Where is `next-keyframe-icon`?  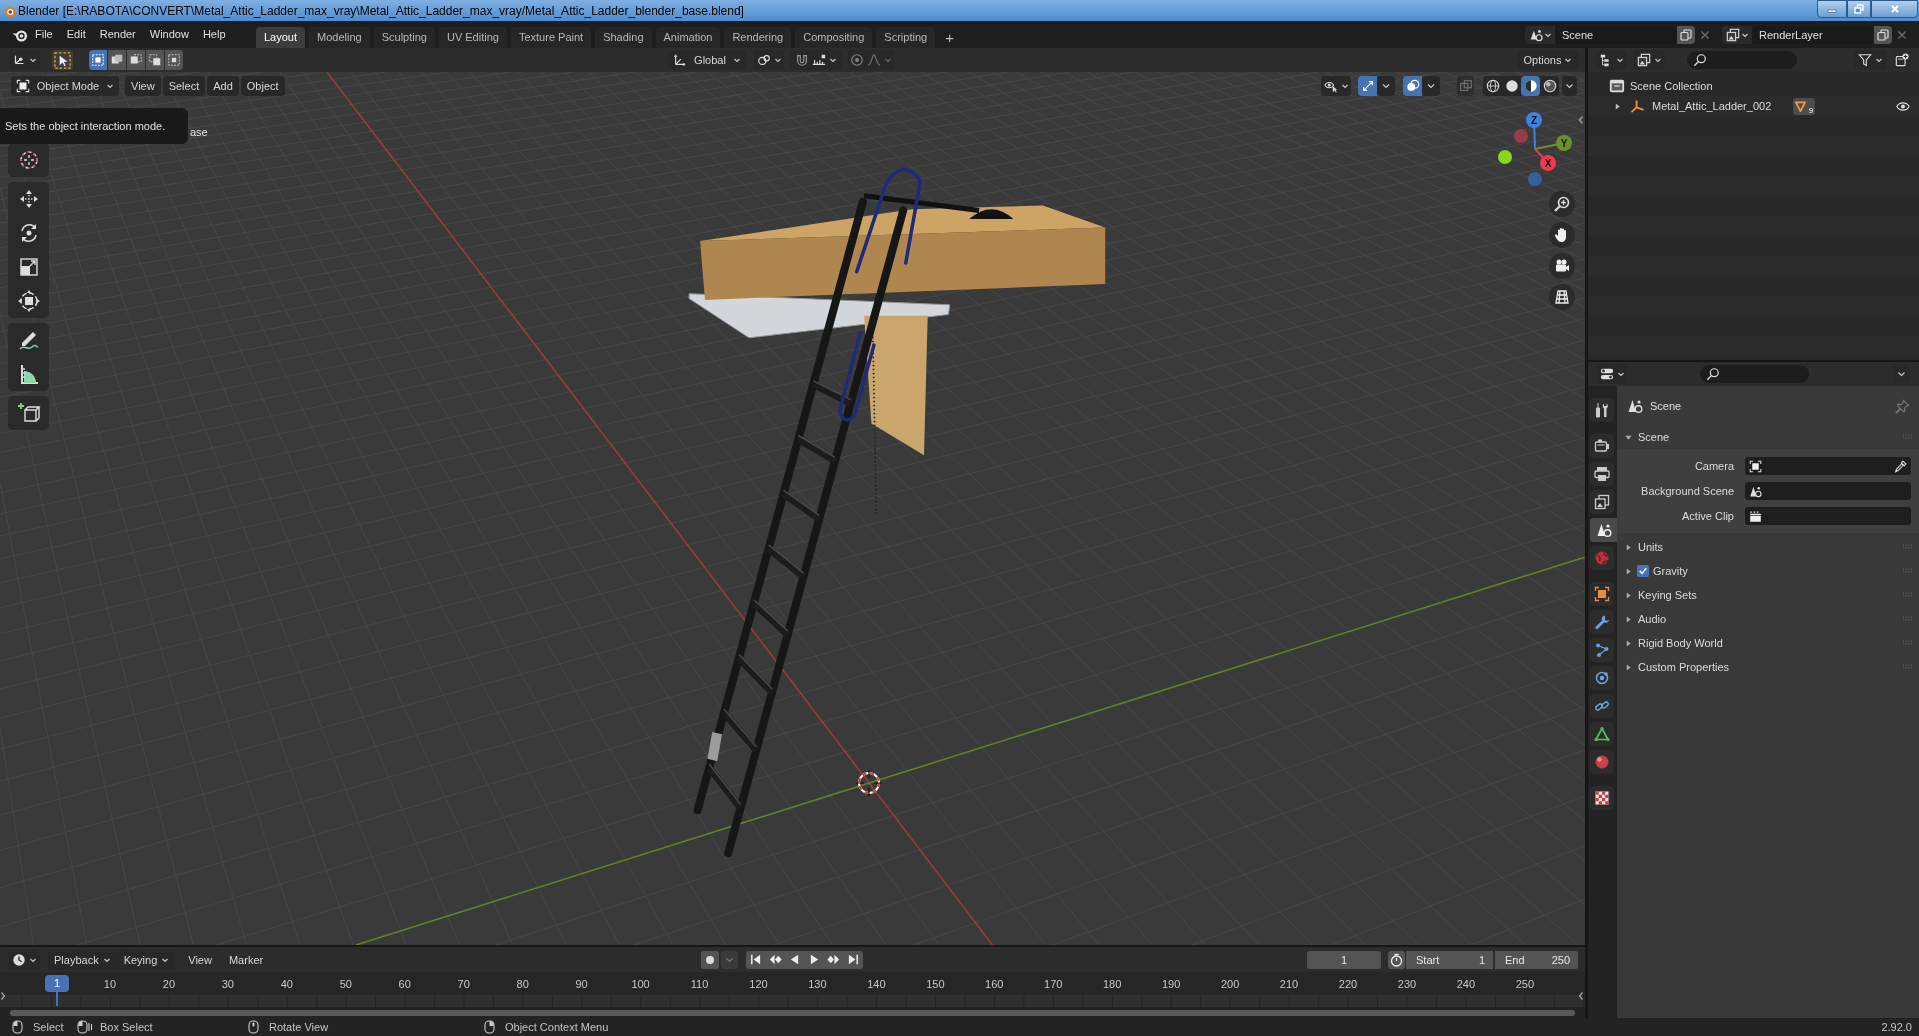 next-keyframe-icon is located at coordinates (834, 959).